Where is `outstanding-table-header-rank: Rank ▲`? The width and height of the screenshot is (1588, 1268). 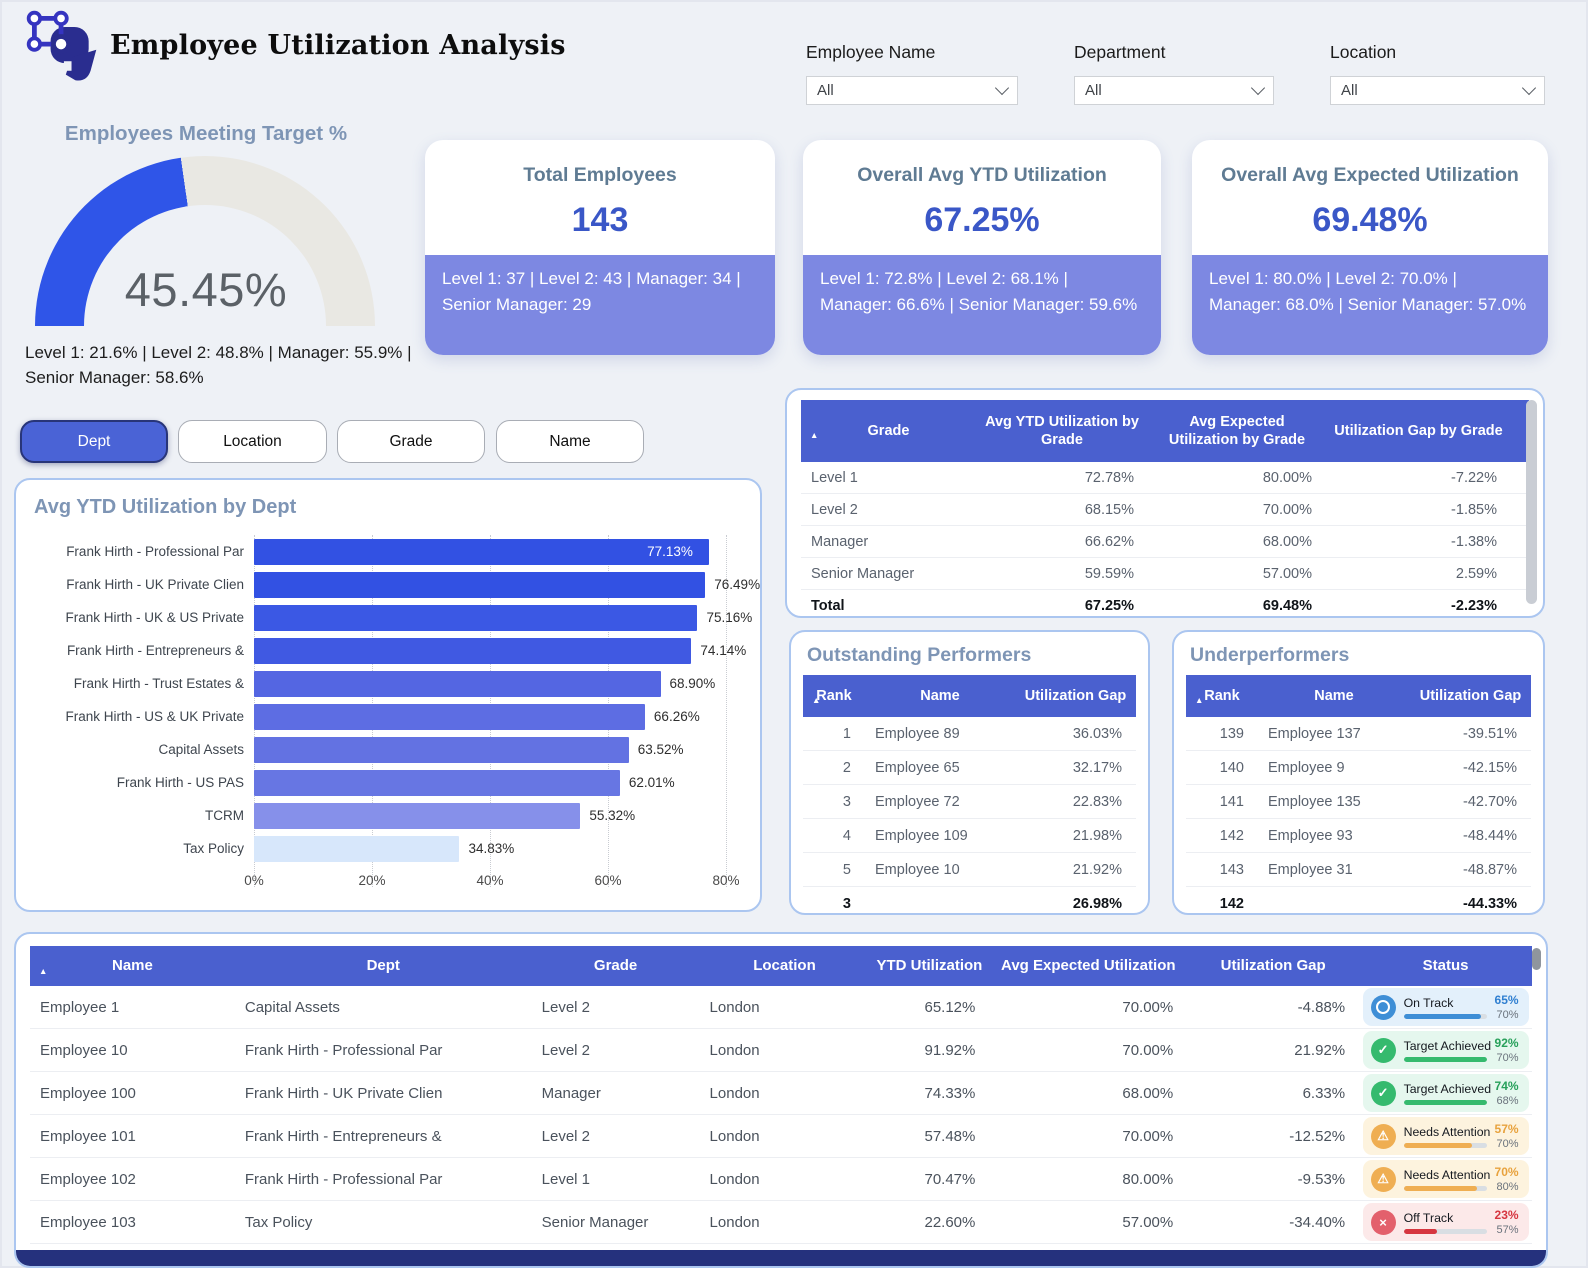
outstanding-table-header-rank: Rank ▲ is located at coordinates (834, 696).